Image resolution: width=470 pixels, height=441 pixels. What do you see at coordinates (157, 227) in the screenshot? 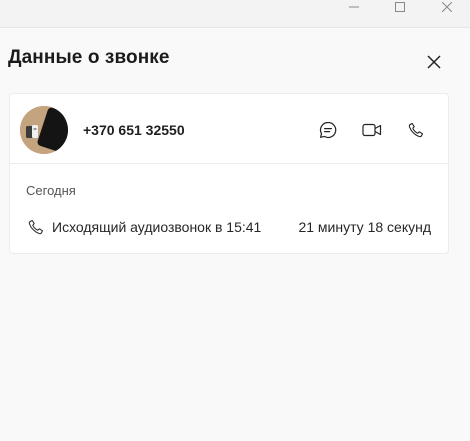
I see `call-description: Исходящий аудиозвонок в 15:41` at bounding box center [157, 227].